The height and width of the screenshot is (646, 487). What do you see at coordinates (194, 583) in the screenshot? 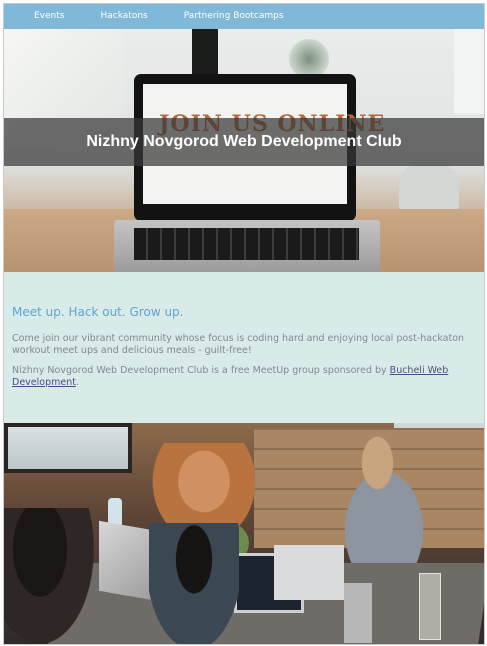
I see `photo-person-headphones` at bounding box center [194, 583].